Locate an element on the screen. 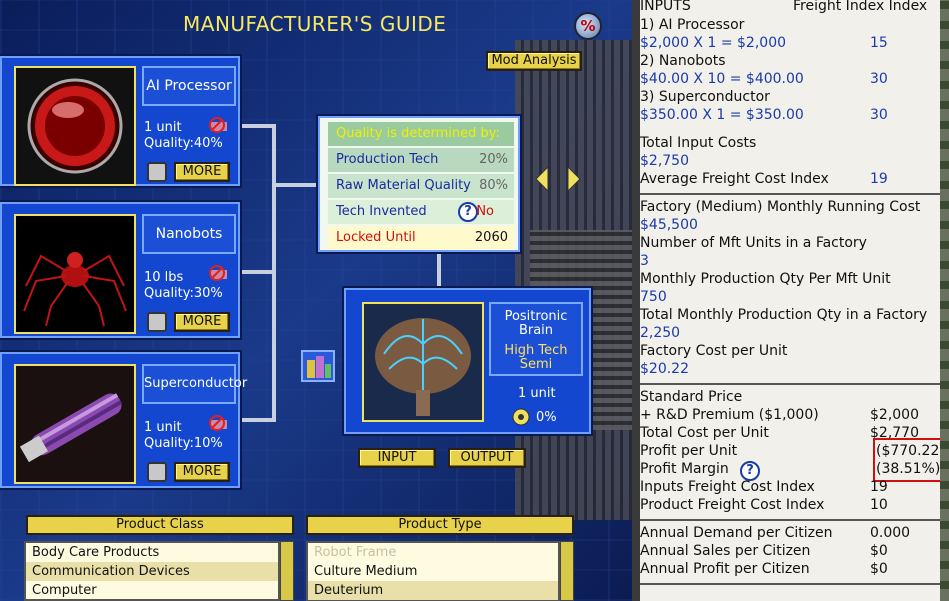 The width and height of the screenshot is (949, 601). input-name-button: AI Processor is located at coordinates (189, 86).